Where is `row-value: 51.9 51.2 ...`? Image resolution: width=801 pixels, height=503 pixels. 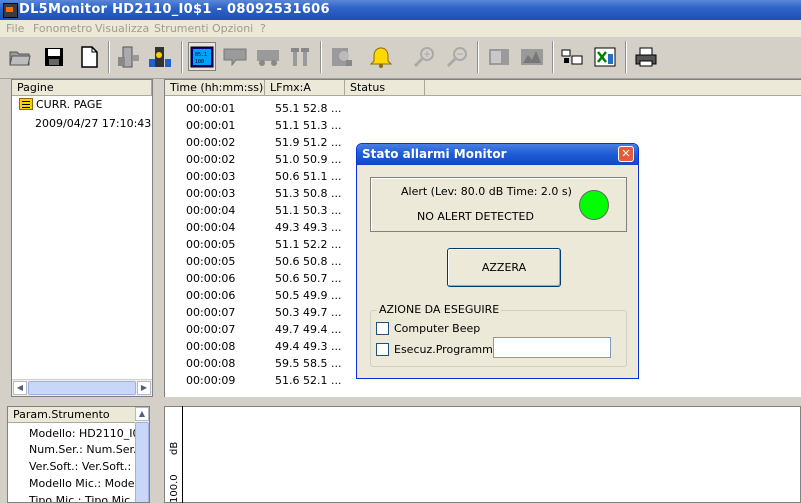 row-value: 51.9 51.2 ... is located at coordinates (308, 142).